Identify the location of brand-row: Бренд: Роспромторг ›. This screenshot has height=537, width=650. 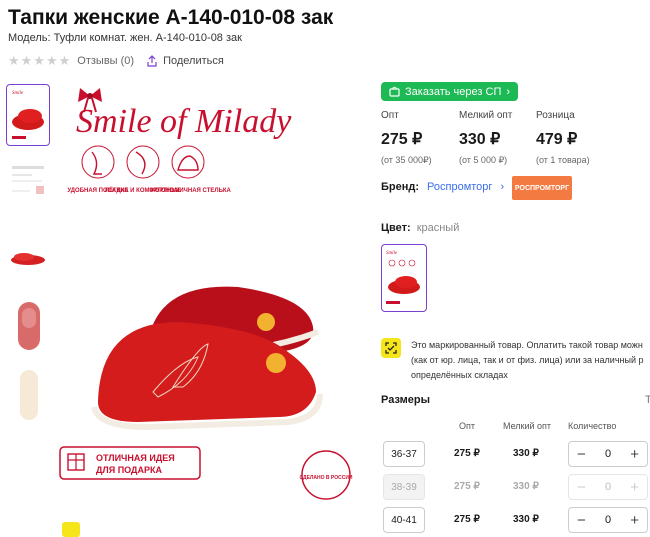
(442, 187).